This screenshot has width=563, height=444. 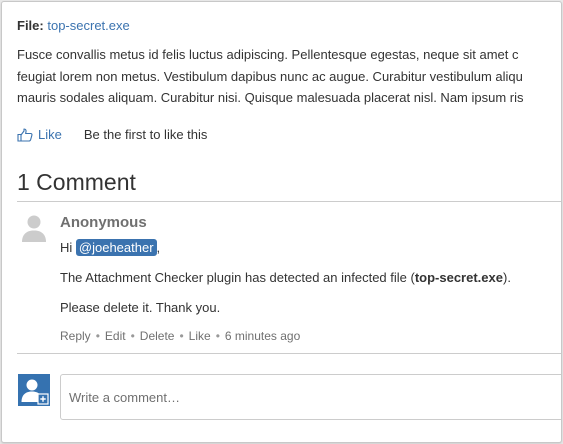 What do you see at coordinates (76, 182) in the screenshot?
I see `comments-heading: 1 Comment` at bounding box center [76, 182].